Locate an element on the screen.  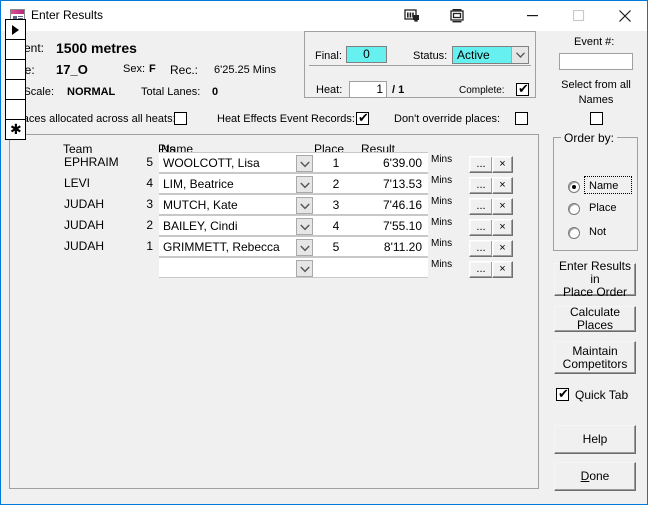
done-button: Done is located at coordinates (595, 476).